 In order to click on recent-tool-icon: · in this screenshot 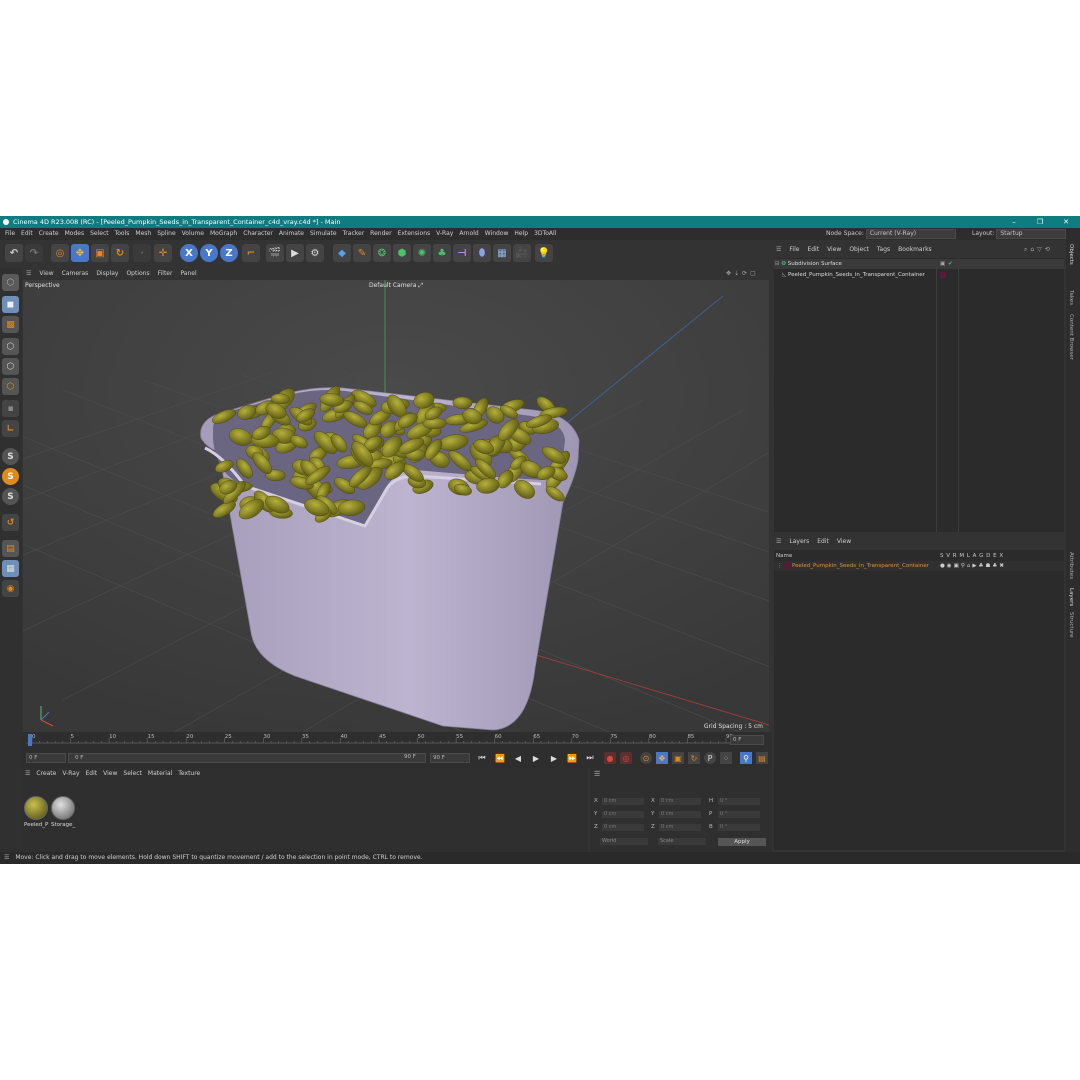, I will do `click(142, 253)`.